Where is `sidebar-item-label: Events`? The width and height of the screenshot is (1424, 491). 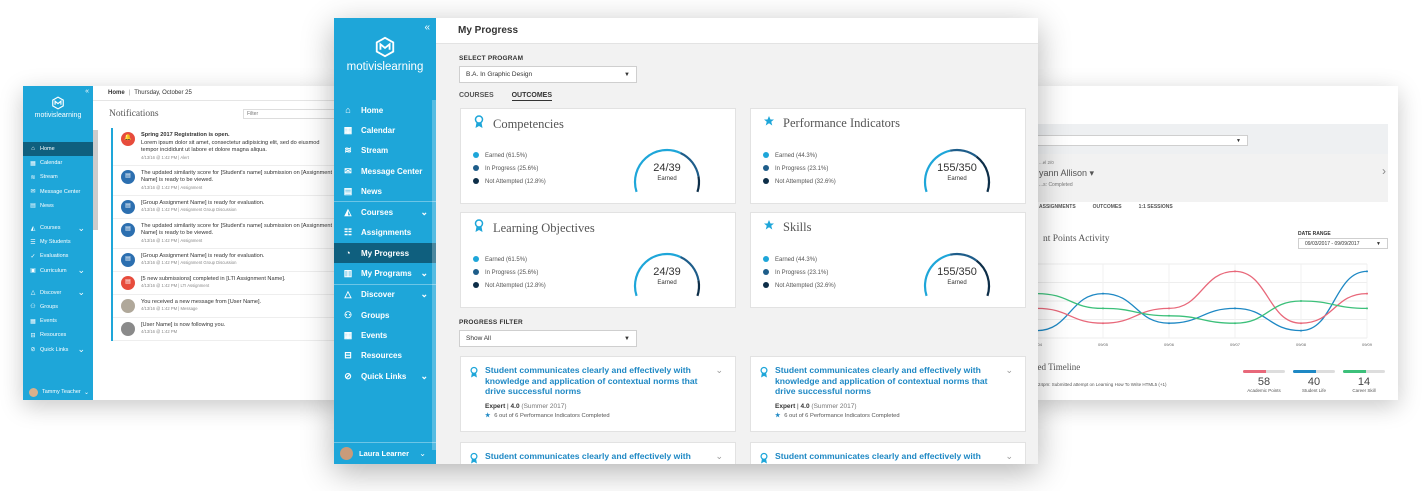 sidebar-item-label: Events is located at coordinates (48, 321).